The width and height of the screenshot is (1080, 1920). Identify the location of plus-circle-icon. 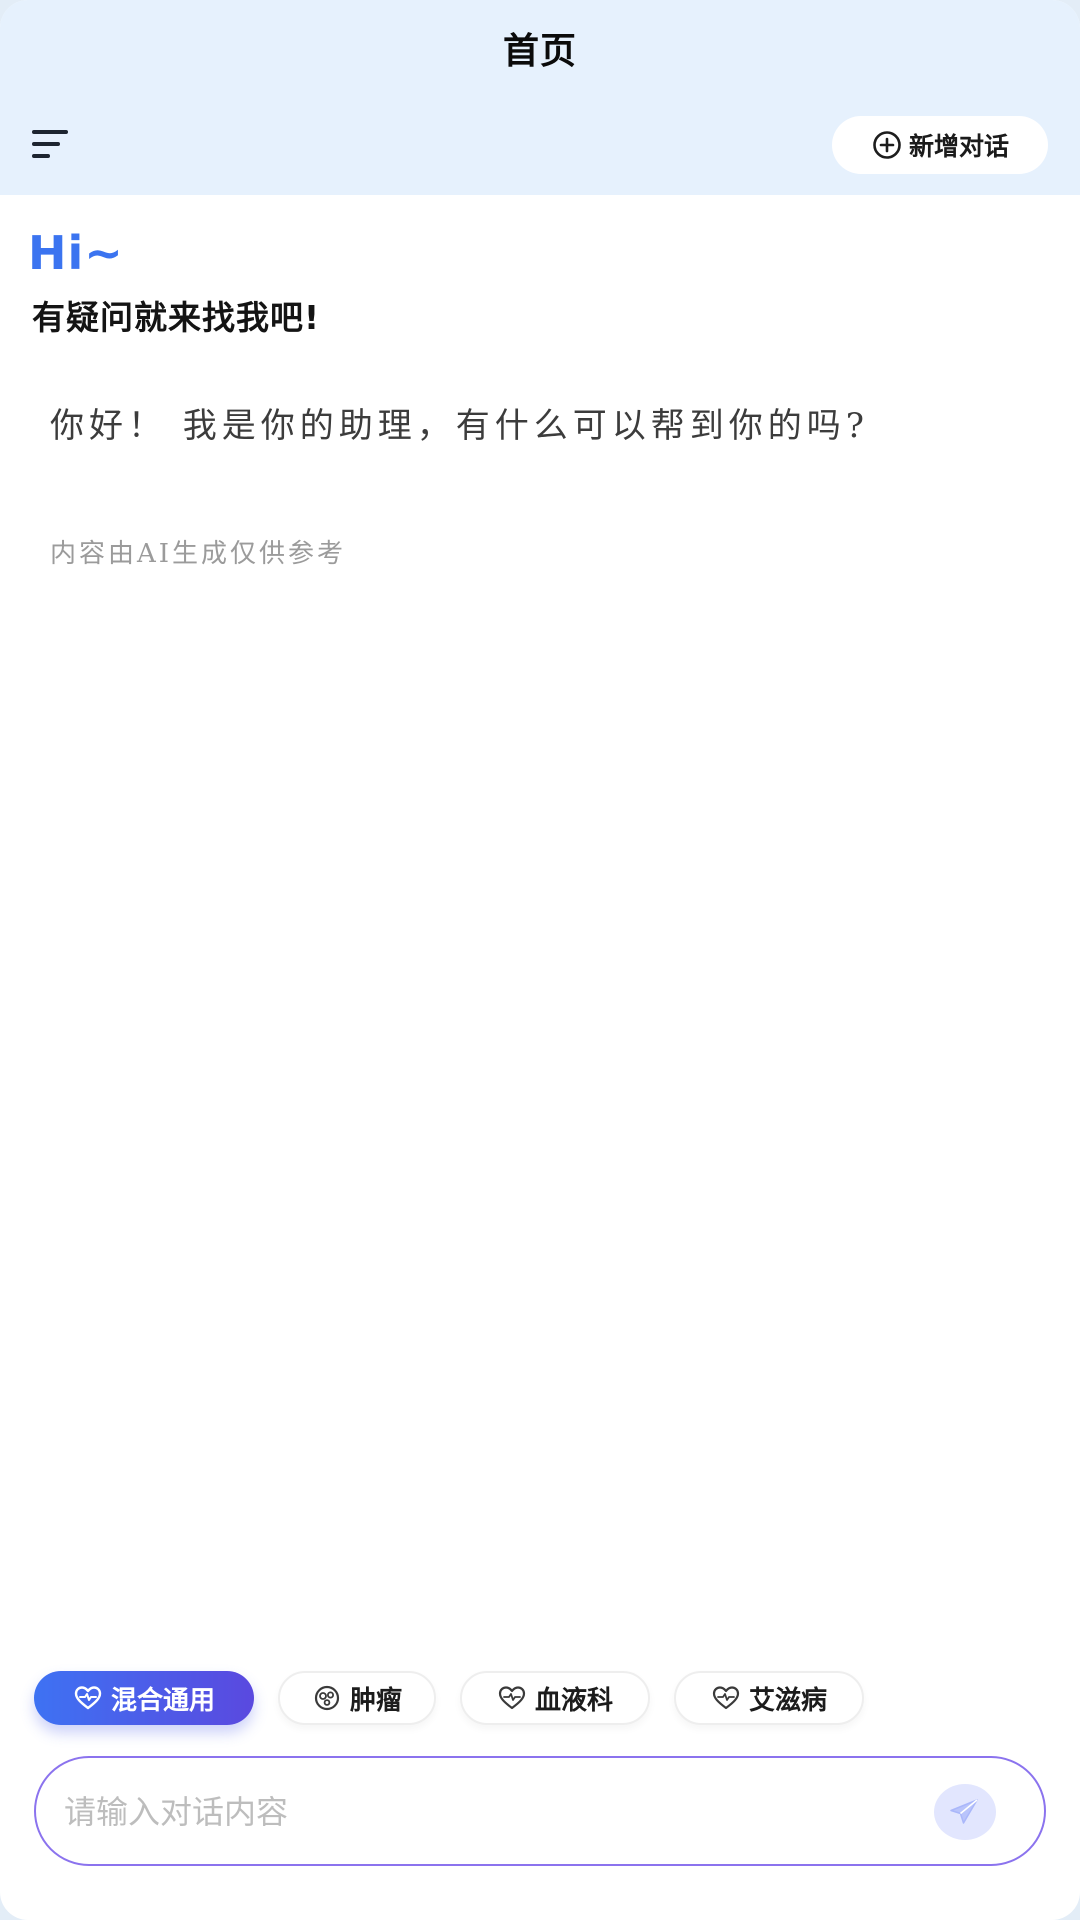
(887, 145).